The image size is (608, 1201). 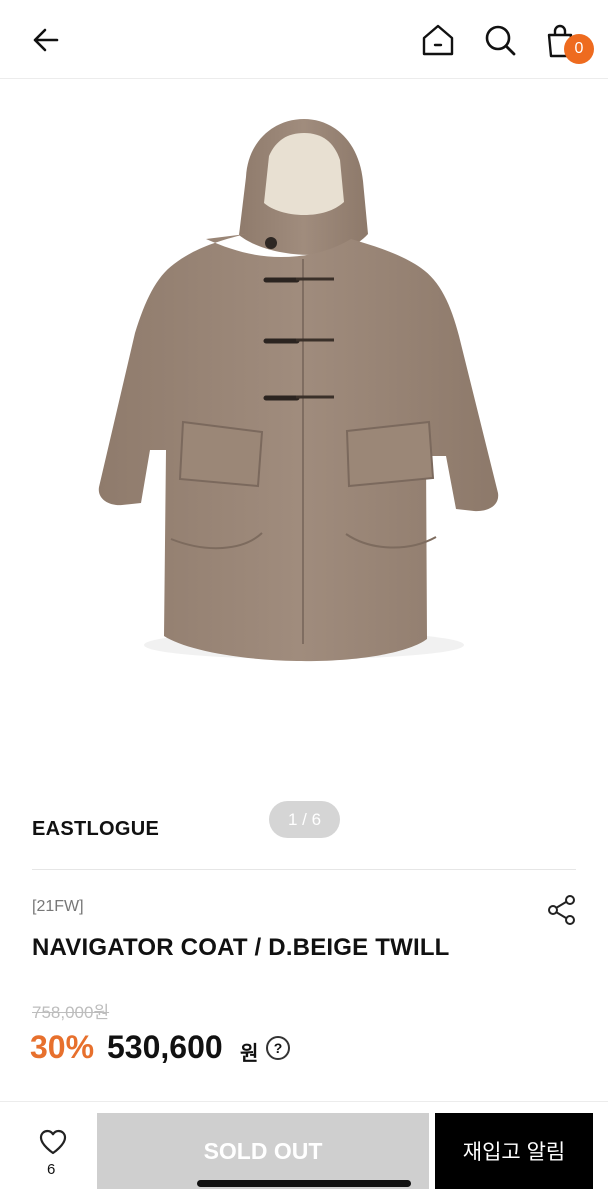 I want to click on season-tag: [21FW], so click(x=58, y=906).